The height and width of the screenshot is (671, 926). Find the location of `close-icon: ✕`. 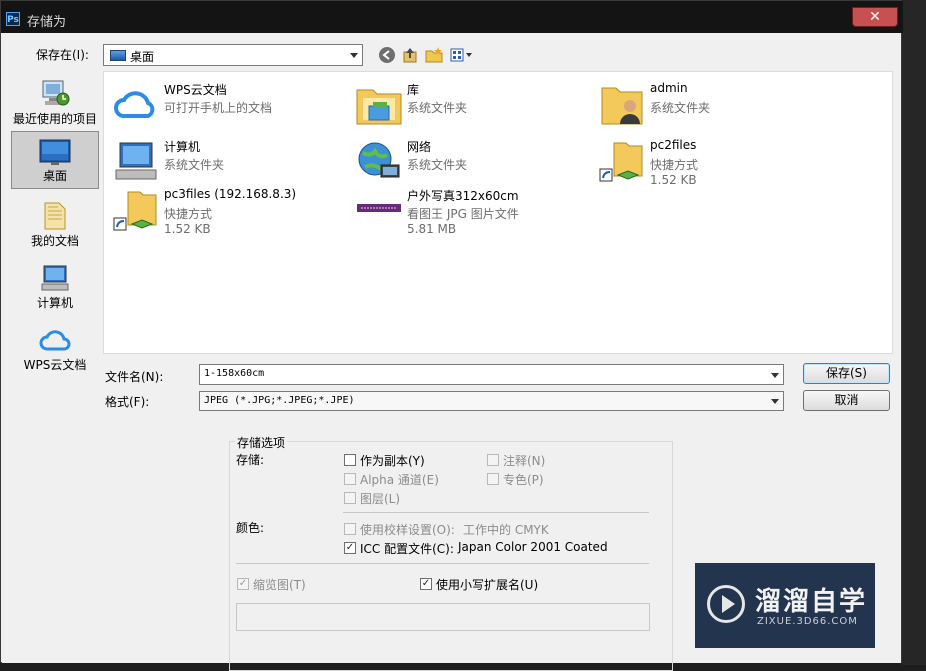

close-icon: ✕ is located at coordinates (875, 17).